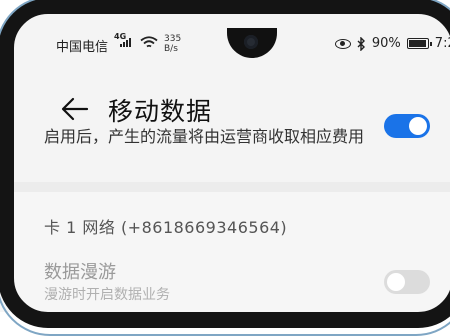  Describe the element at coordinates (407, 126) in the screenshot. I see `mobile-data-toggle` at that location.